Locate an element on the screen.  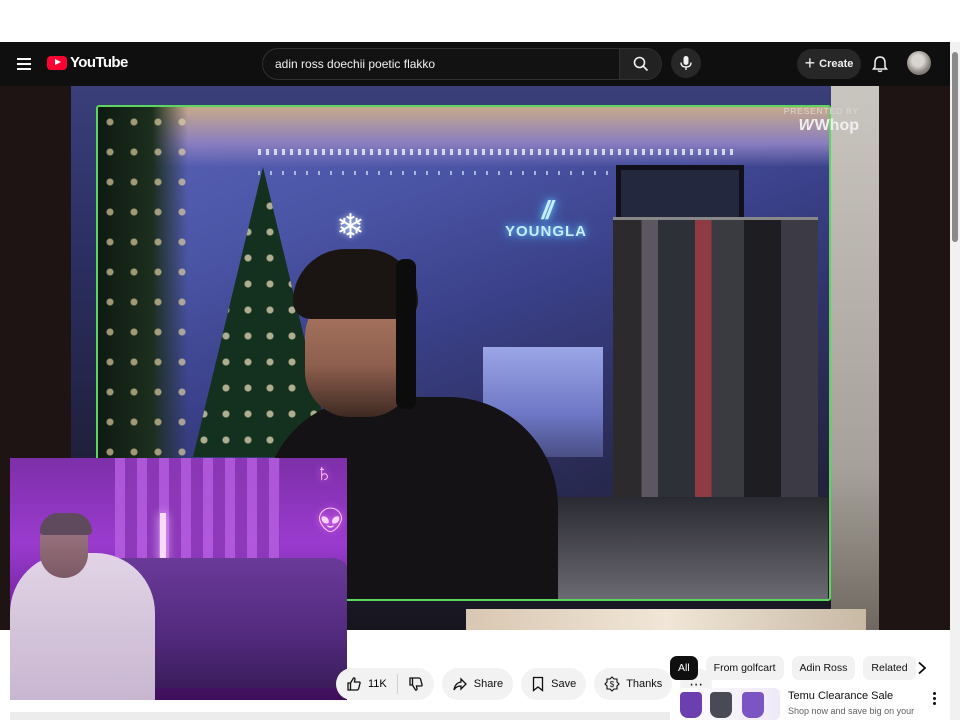
floor-lamp is located at coordinates (163, 538).